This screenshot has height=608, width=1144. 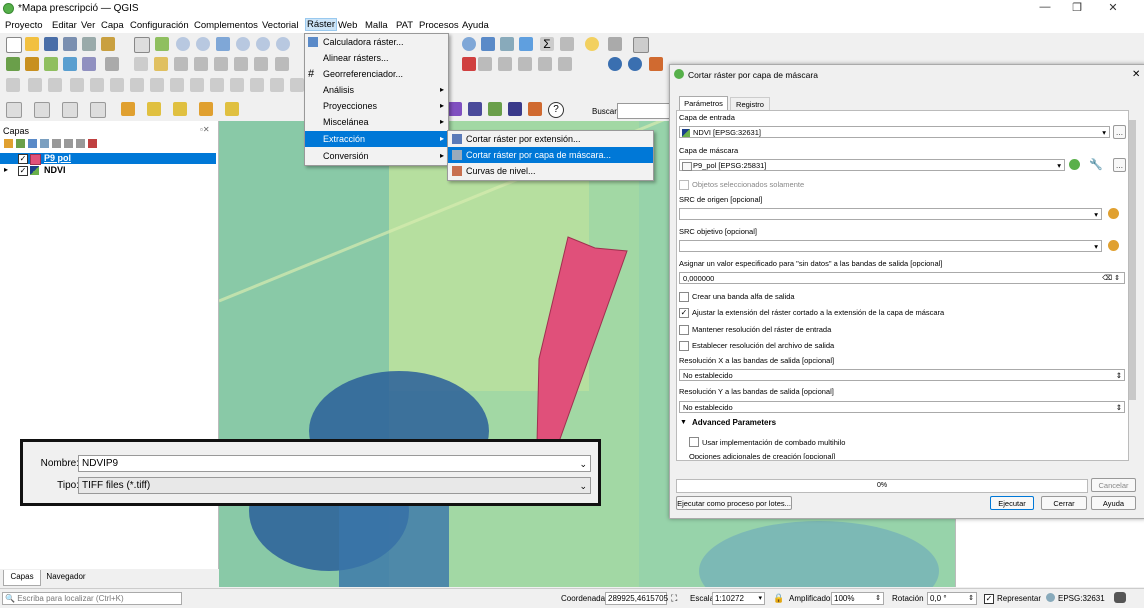 I want to click on statistics-icon: Σ, so click(x=547, y=44).